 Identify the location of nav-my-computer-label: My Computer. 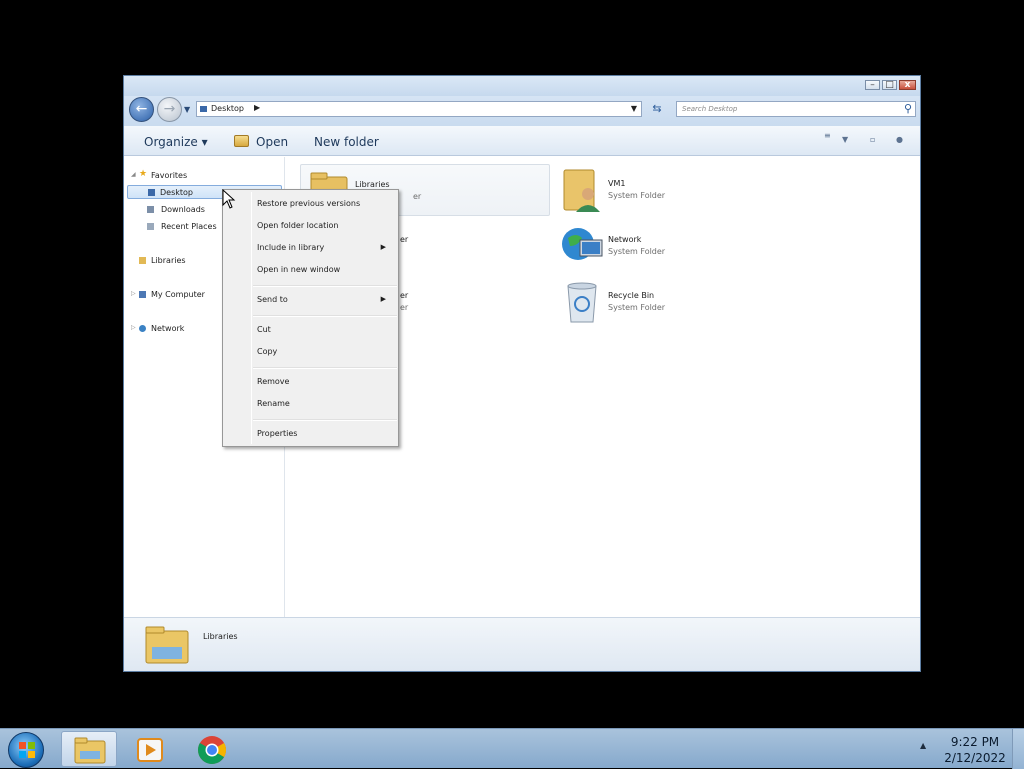
(178, 294).